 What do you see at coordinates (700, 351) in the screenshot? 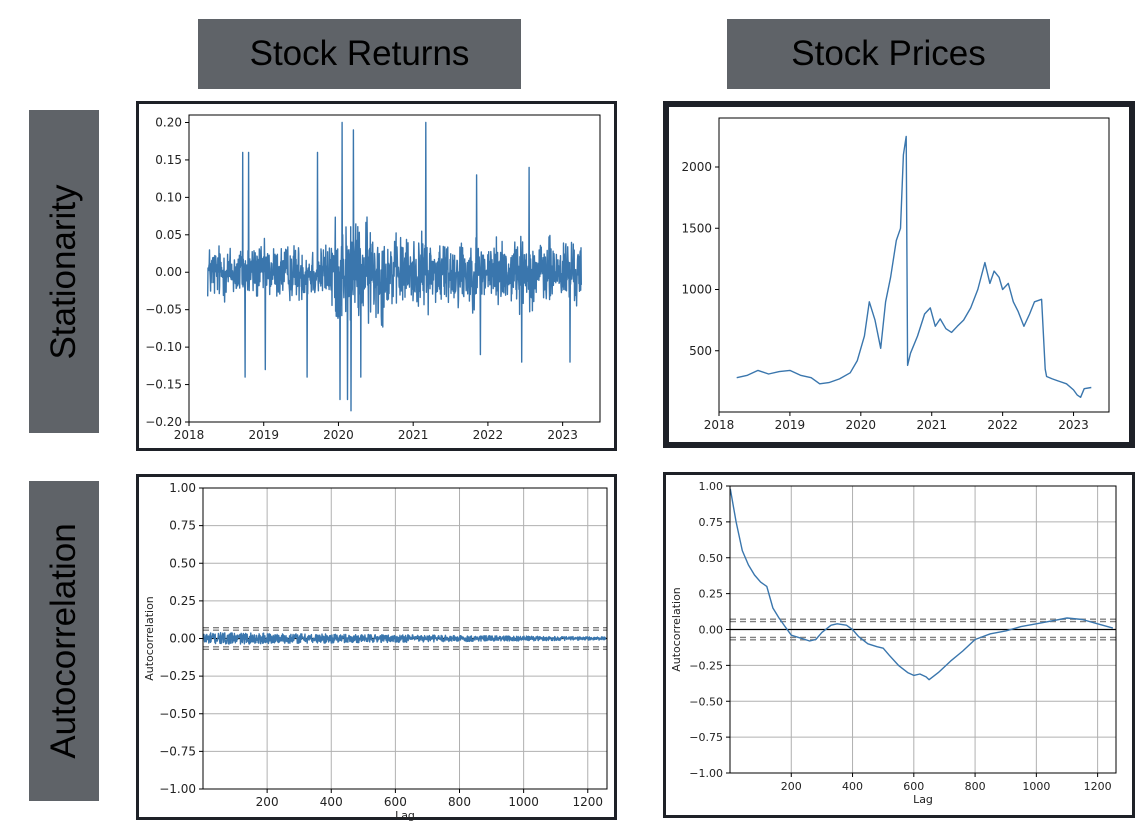
I see `y-tick-label: 500` at bounding box center [700, 351].